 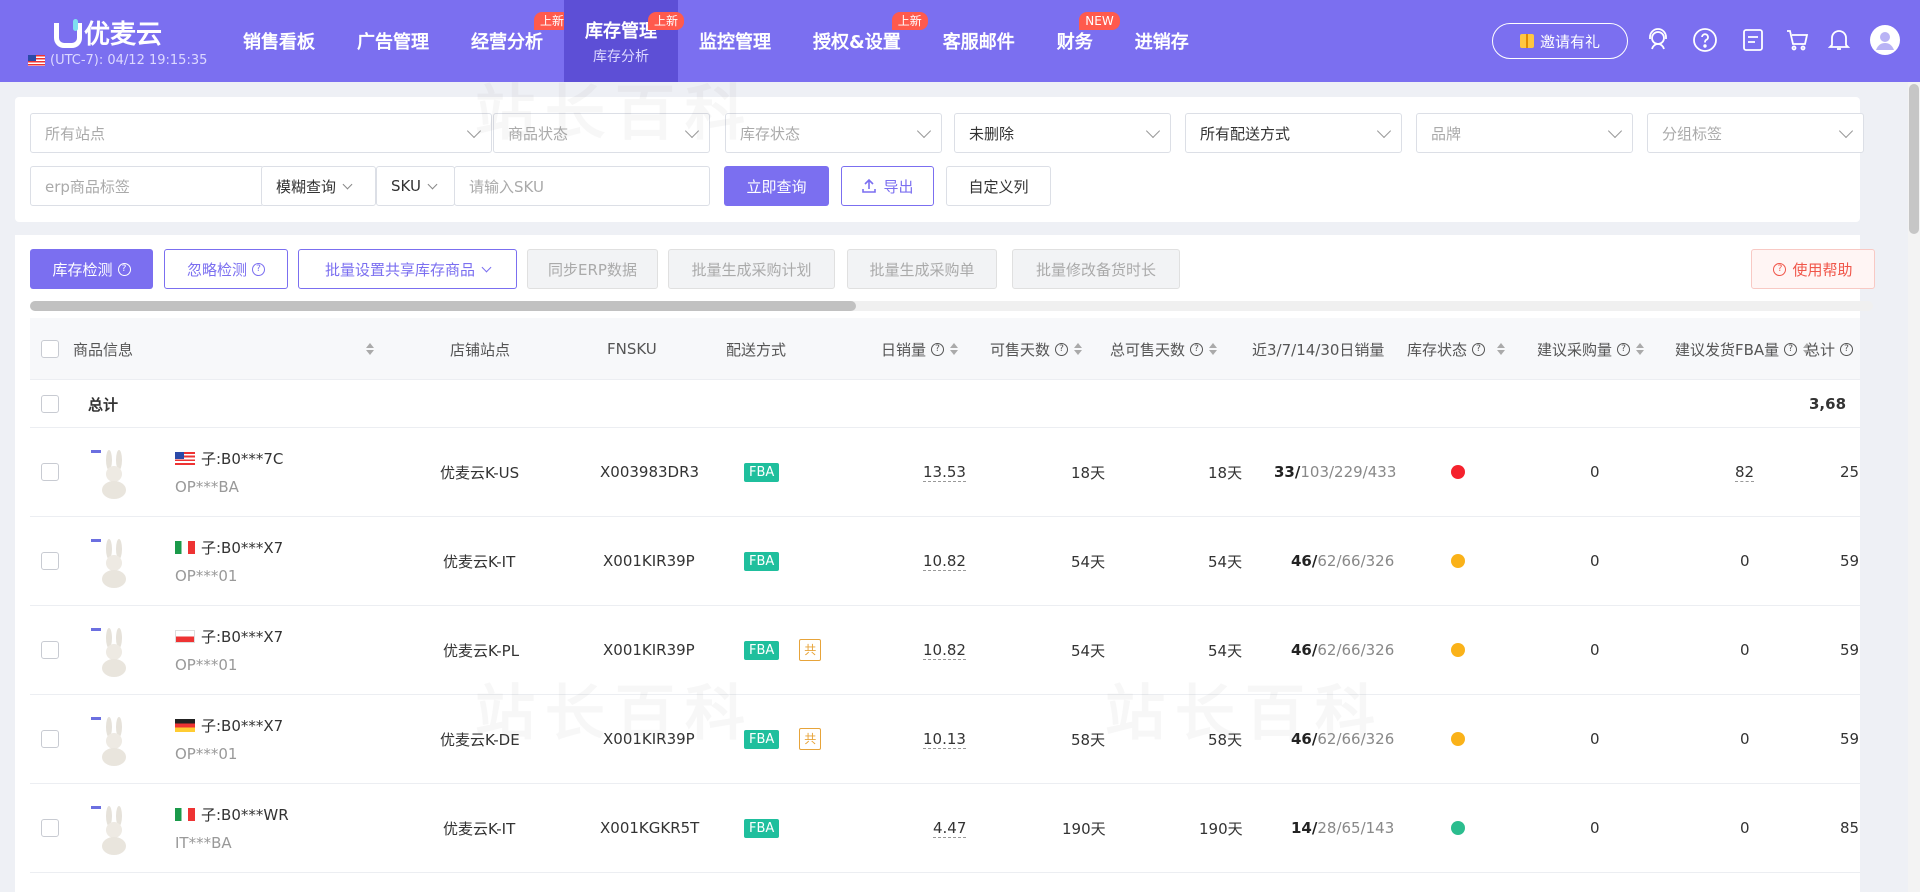 What do you see at coordinates (1745, 650) in the screenshot?
I see `suggest-fba-cell: 0` at bounding box center [1745, 650].